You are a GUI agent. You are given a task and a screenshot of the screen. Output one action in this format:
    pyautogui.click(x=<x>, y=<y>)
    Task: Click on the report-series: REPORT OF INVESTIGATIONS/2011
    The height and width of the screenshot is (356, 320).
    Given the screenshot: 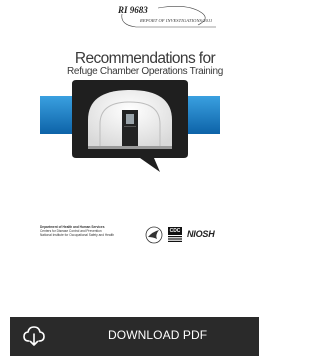 What is the action you would take?
    pyautogui.click(x=176, y=20)
    